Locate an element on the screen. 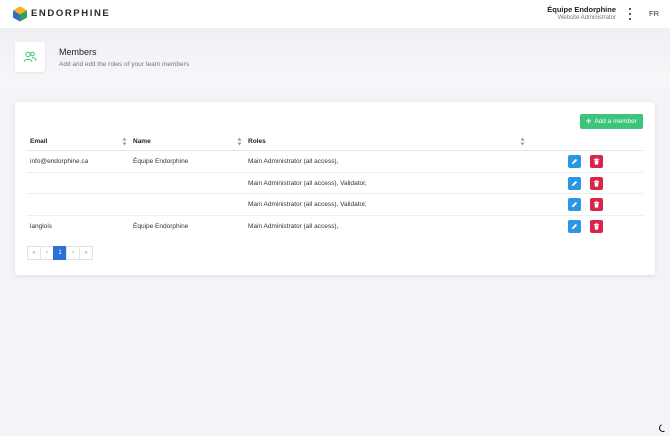  column-header-roles: Roles is located at coordinates (257, 141).